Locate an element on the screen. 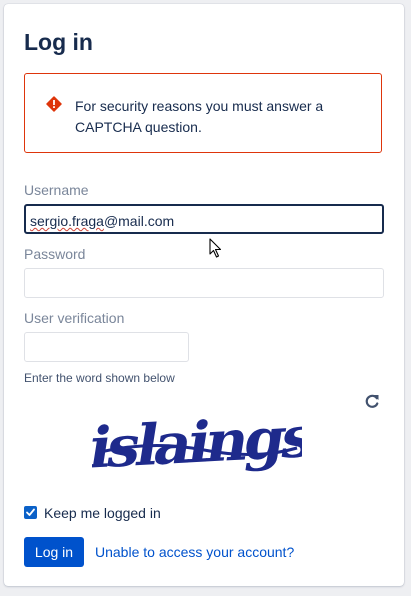 This screenshot has height=596, width=411. keep-logged-in-label: Keep me logged in is located at coordinates (102, 513).